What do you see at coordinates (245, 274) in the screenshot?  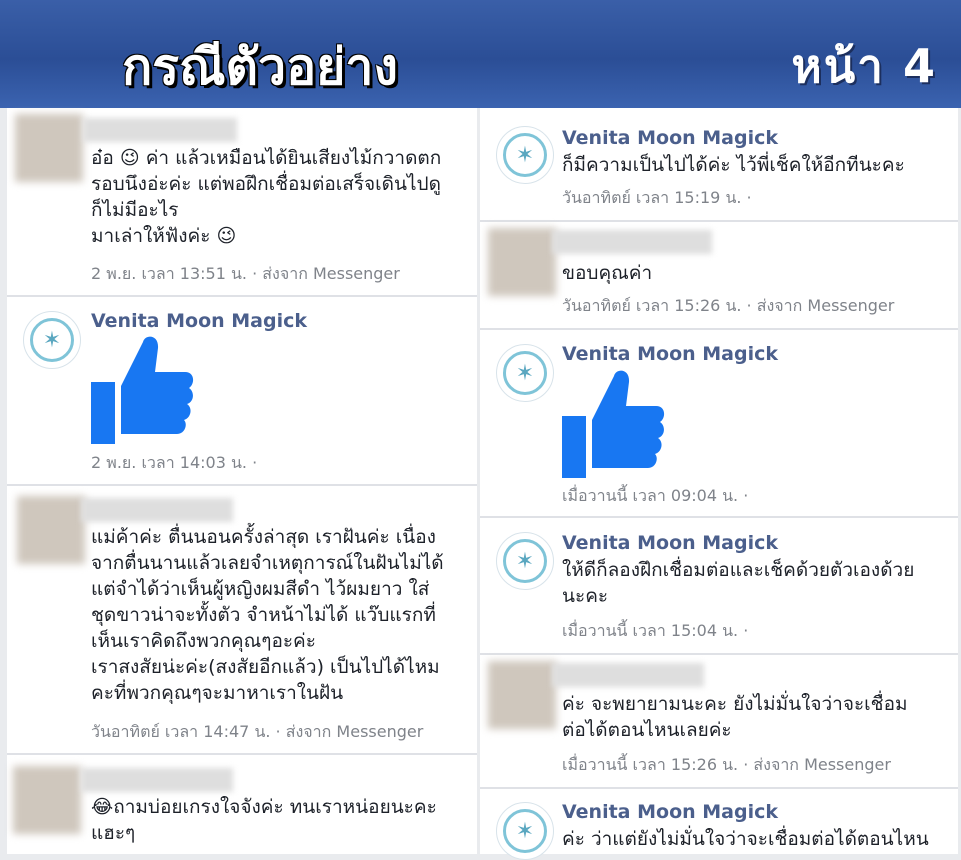 I see `message-timestamp: 2 พ.ย. เวลา 13:51 น. · ส่งจาก Messenger` at bounding box center [245, 274].